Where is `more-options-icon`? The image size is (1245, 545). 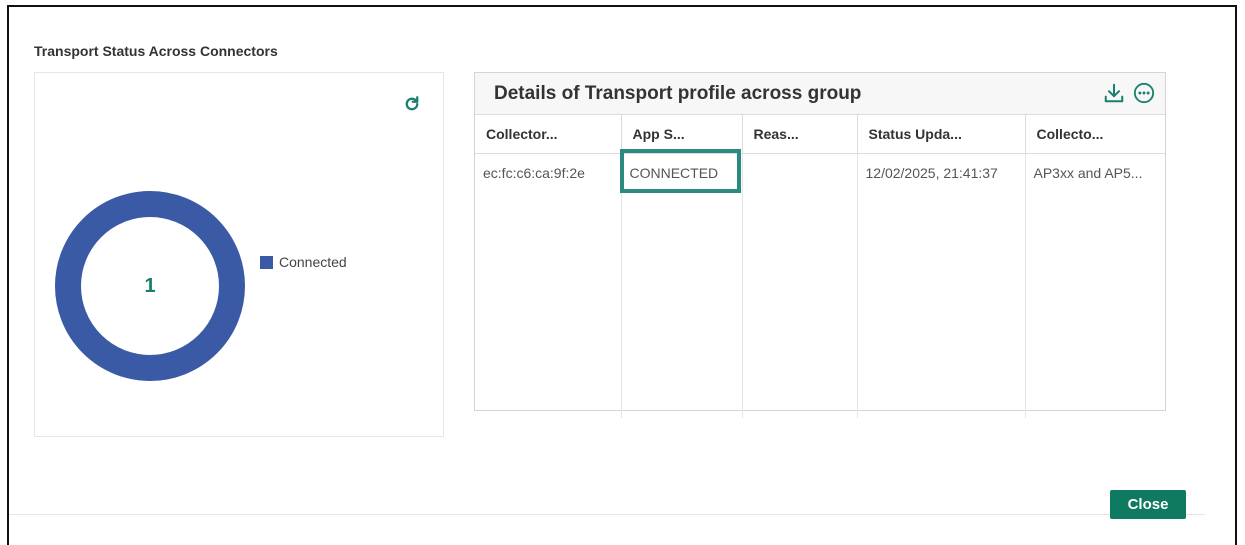 more-options-icon is located at coordinates (1144, 93).